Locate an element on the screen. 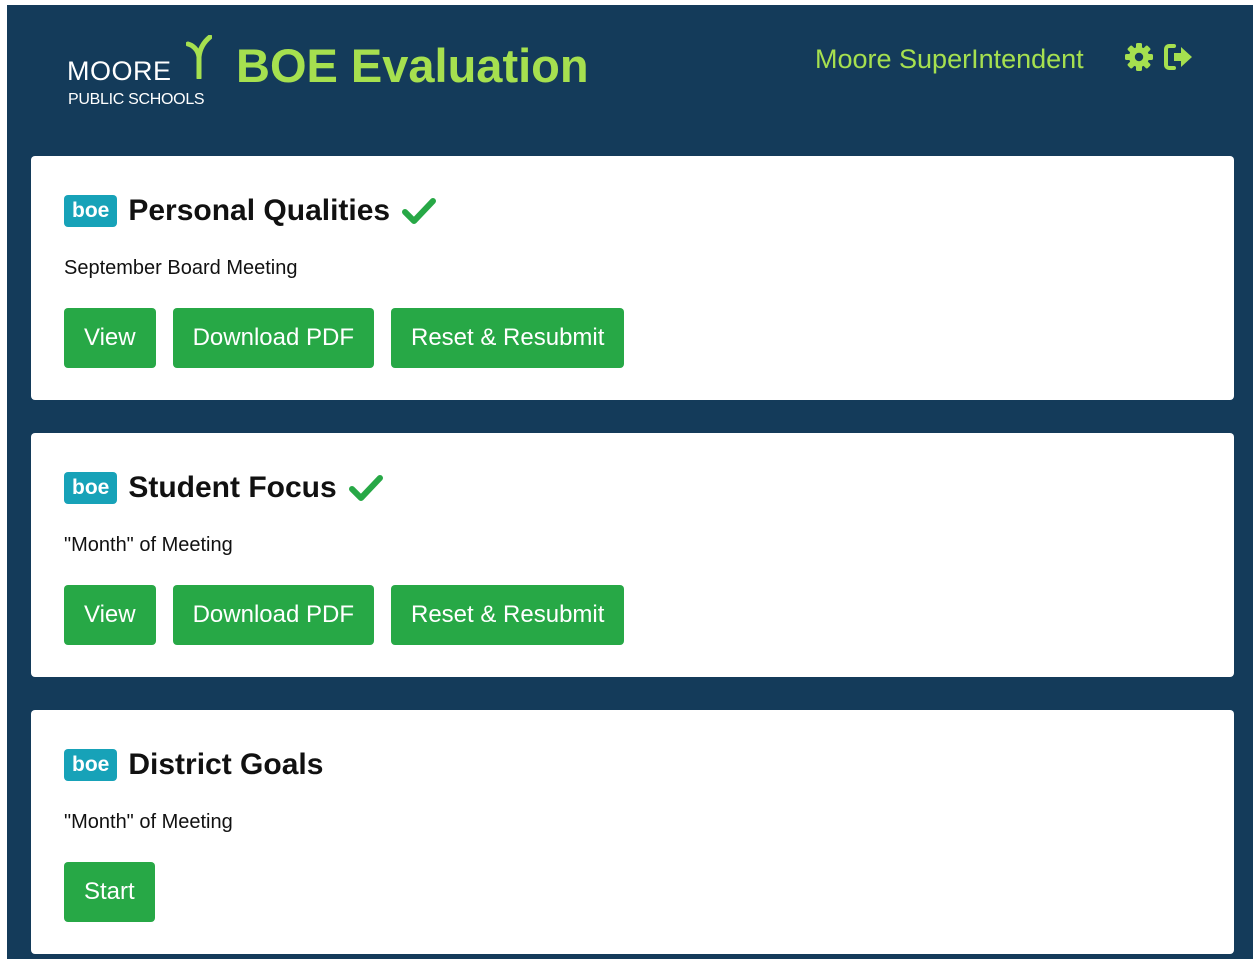  logo-name: MOORE is located at coordinates (119, 71).